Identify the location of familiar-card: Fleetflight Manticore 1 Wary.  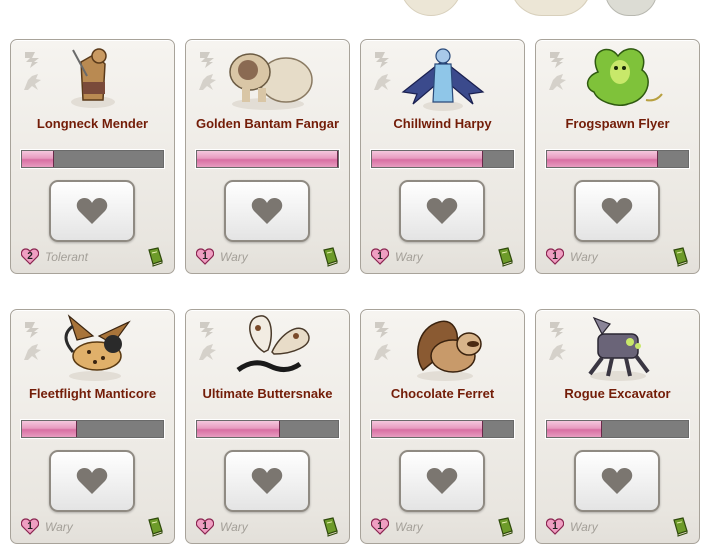
(92, 426).